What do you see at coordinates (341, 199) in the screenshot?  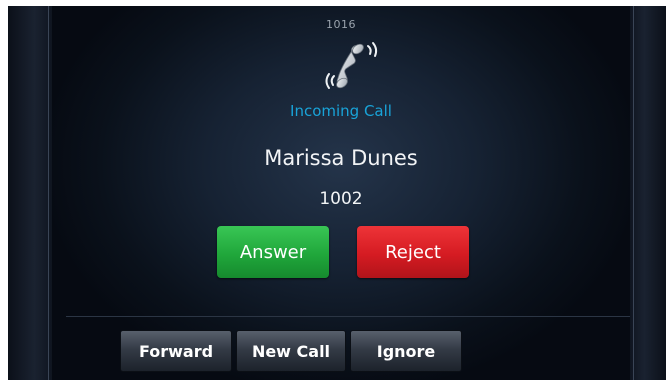 I see `caller-number: 1002` at bounding box center [341, 199].